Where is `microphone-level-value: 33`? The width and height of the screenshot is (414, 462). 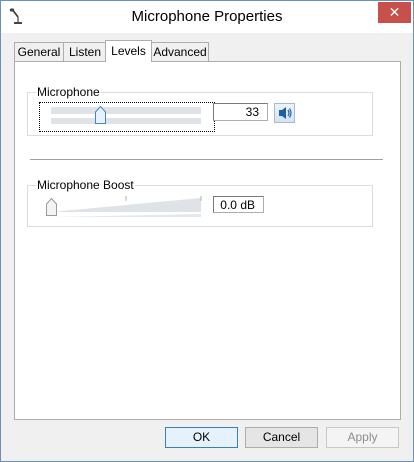 microphone-level-value: 33 is located at coordinates (240, 112).